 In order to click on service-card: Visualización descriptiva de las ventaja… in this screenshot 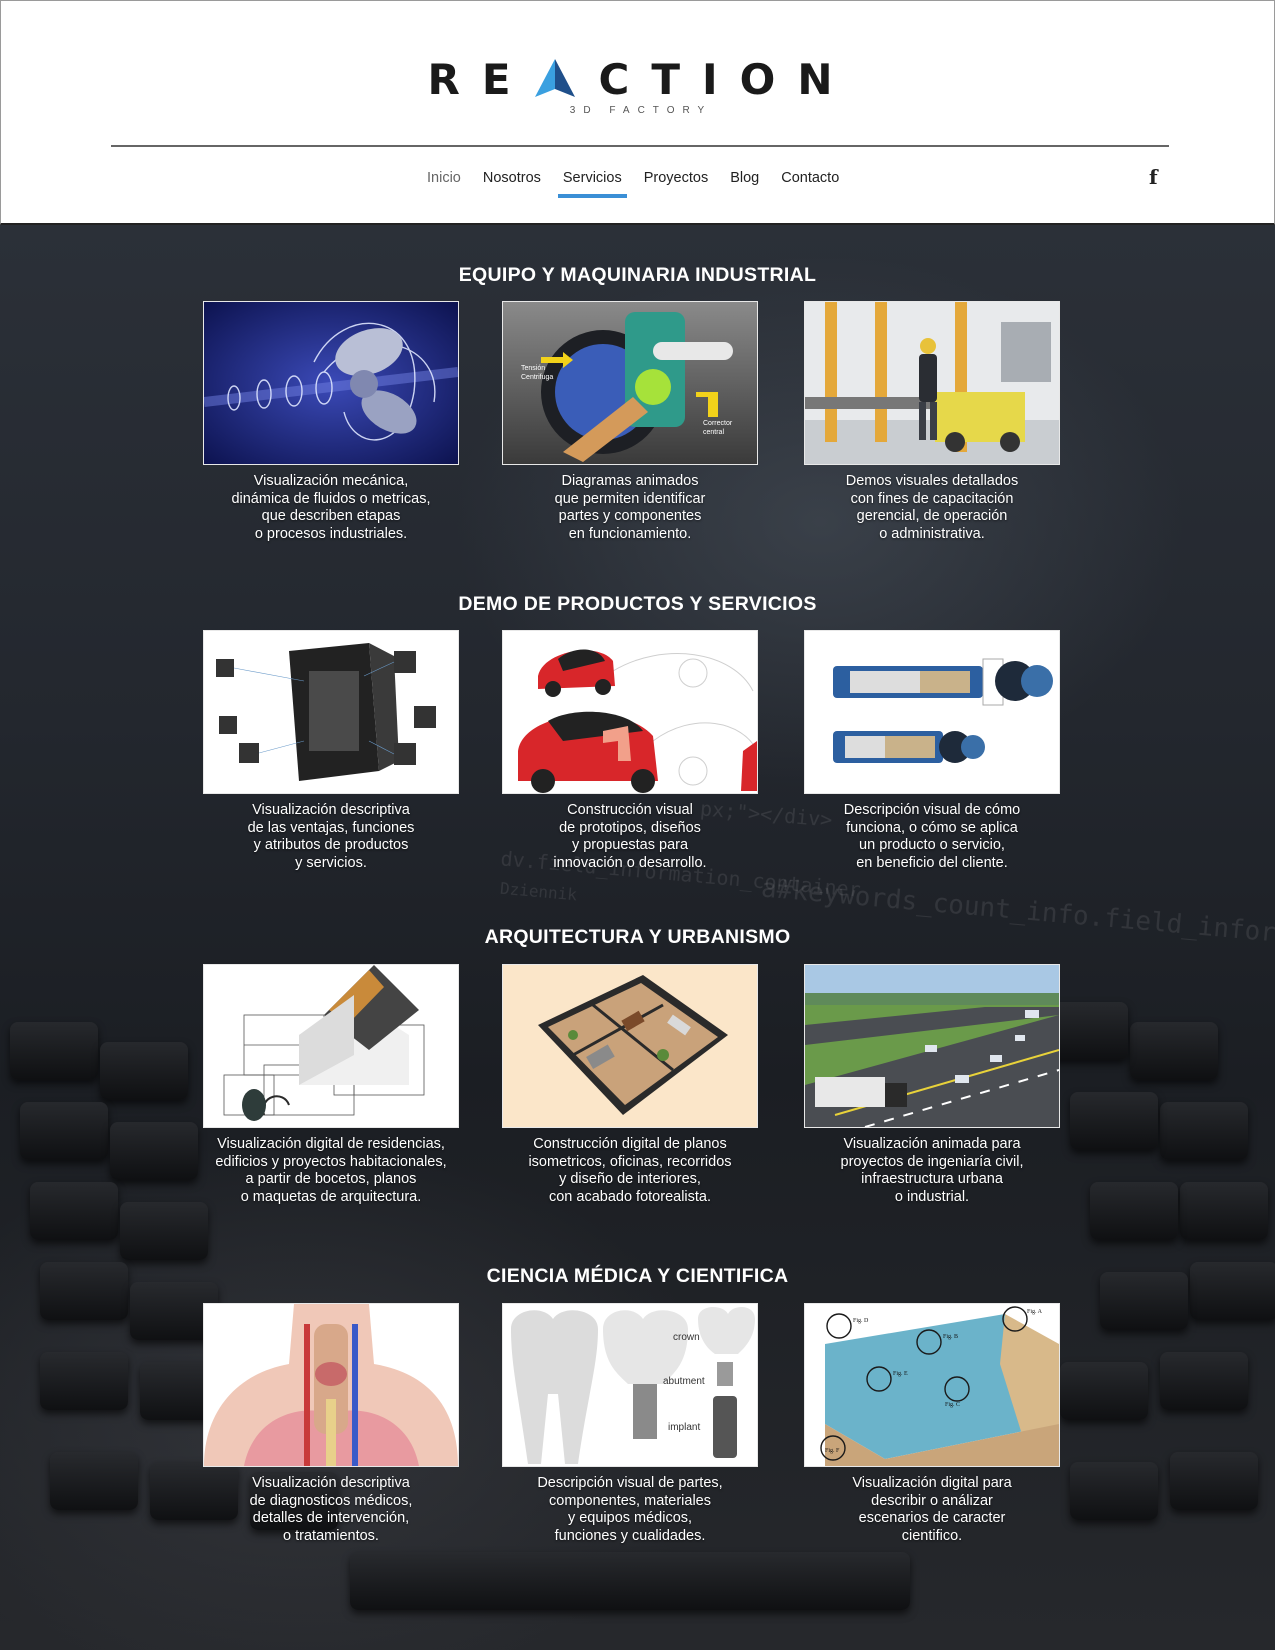, I will do `click(331, 751)`.